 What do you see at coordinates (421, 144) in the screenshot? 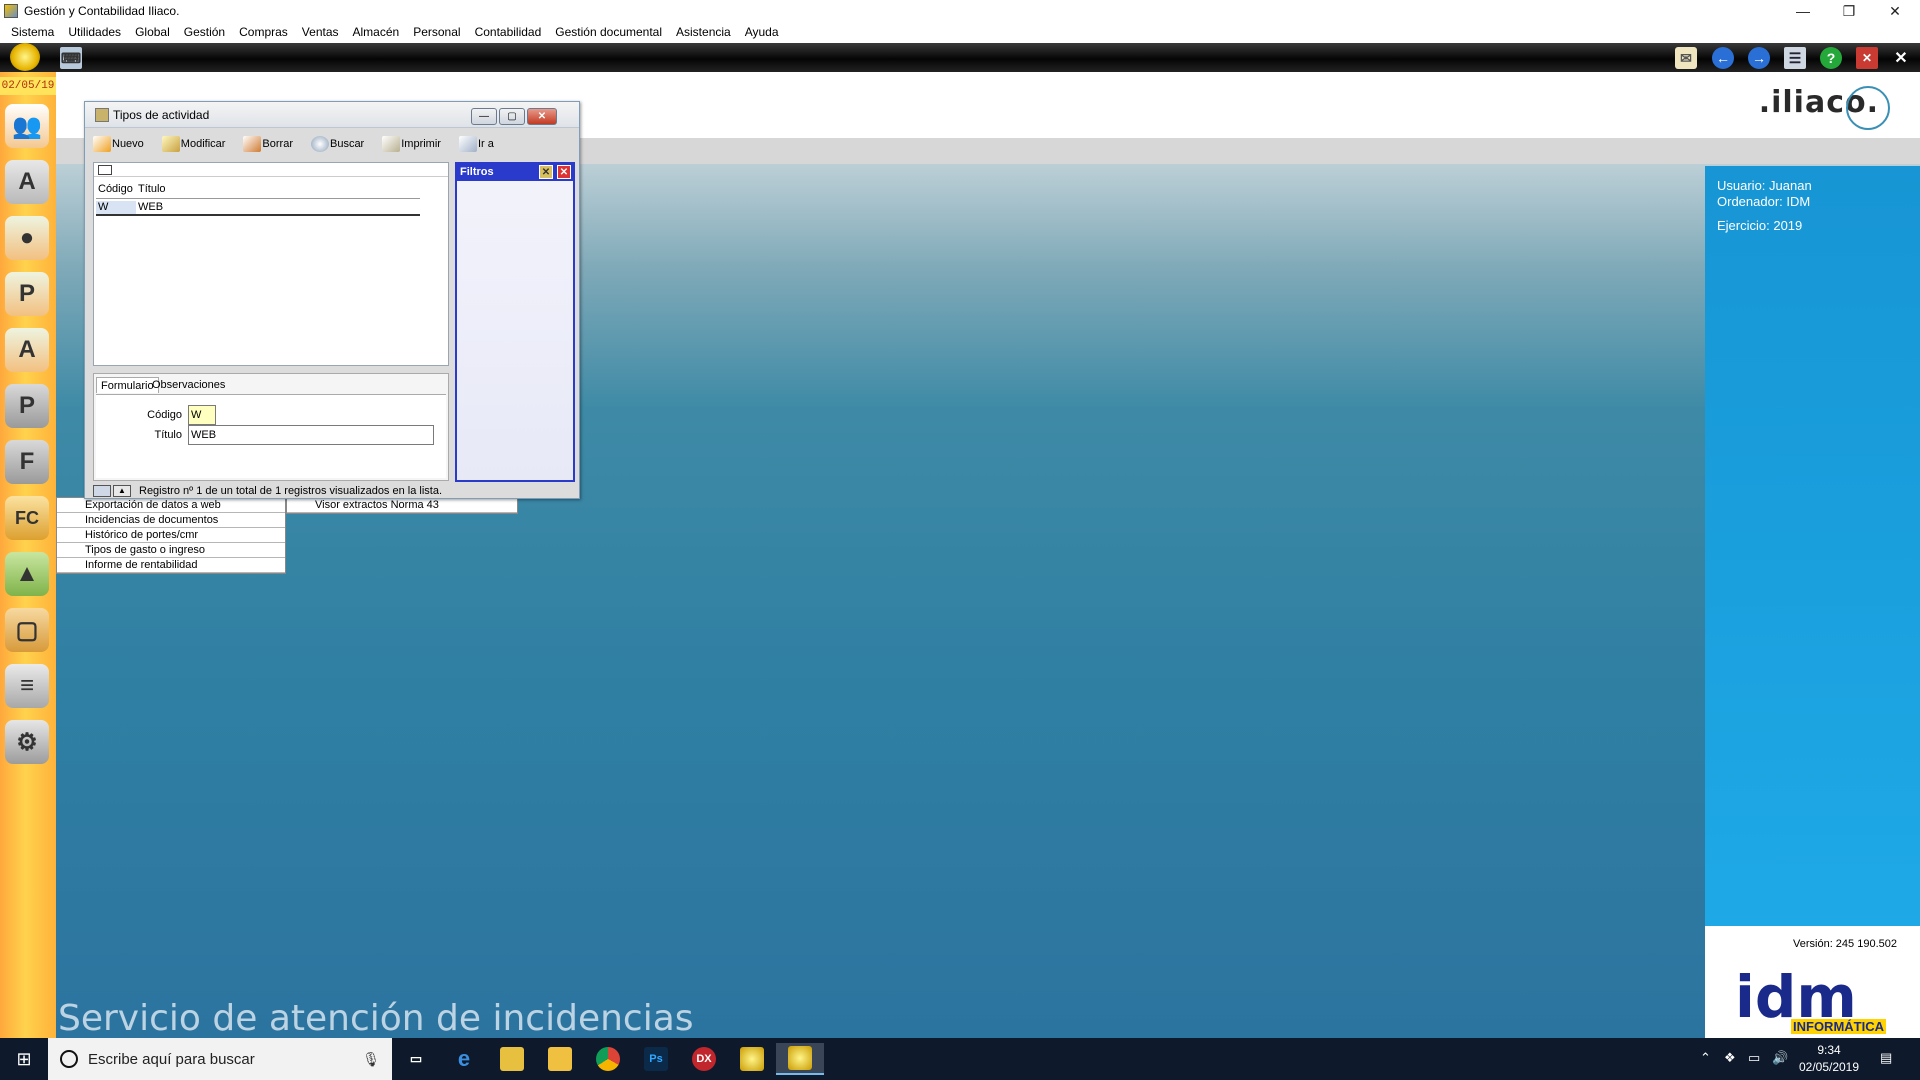
I see `imprimir-label: Imprimir` at bounding box center [421, 144].